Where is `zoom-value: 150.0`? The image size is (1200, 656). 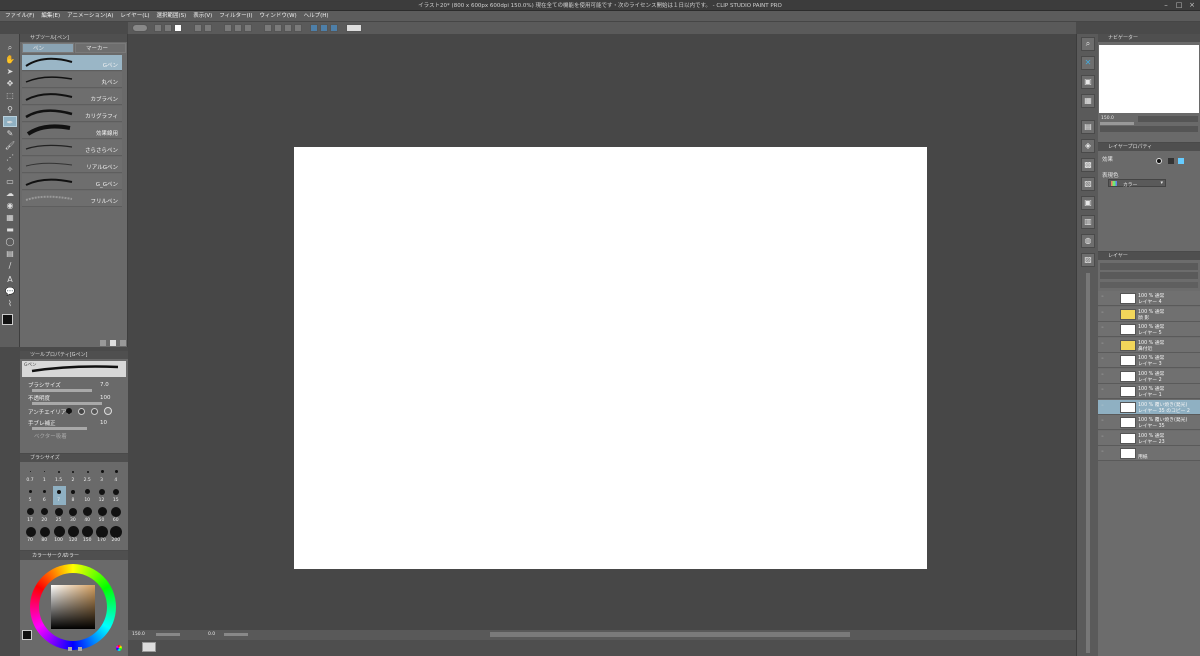 zoom-value: 150.0 is located at coordinates (138, 634).